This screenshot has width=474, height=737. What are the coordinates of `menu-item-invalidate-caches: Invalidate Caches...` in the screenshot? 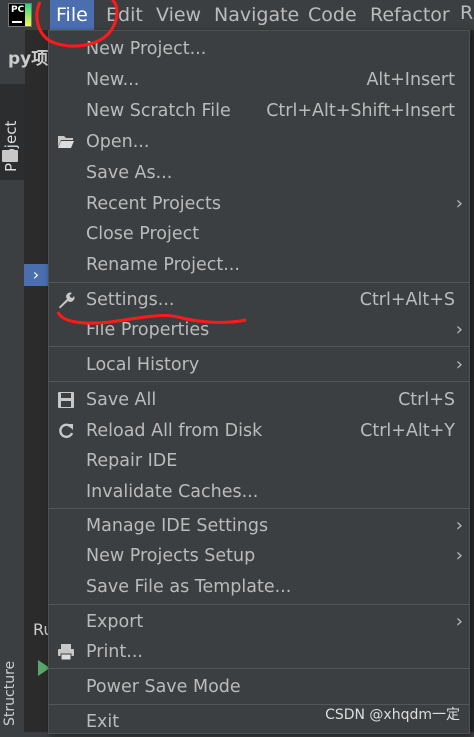 It's located at (259, 492).